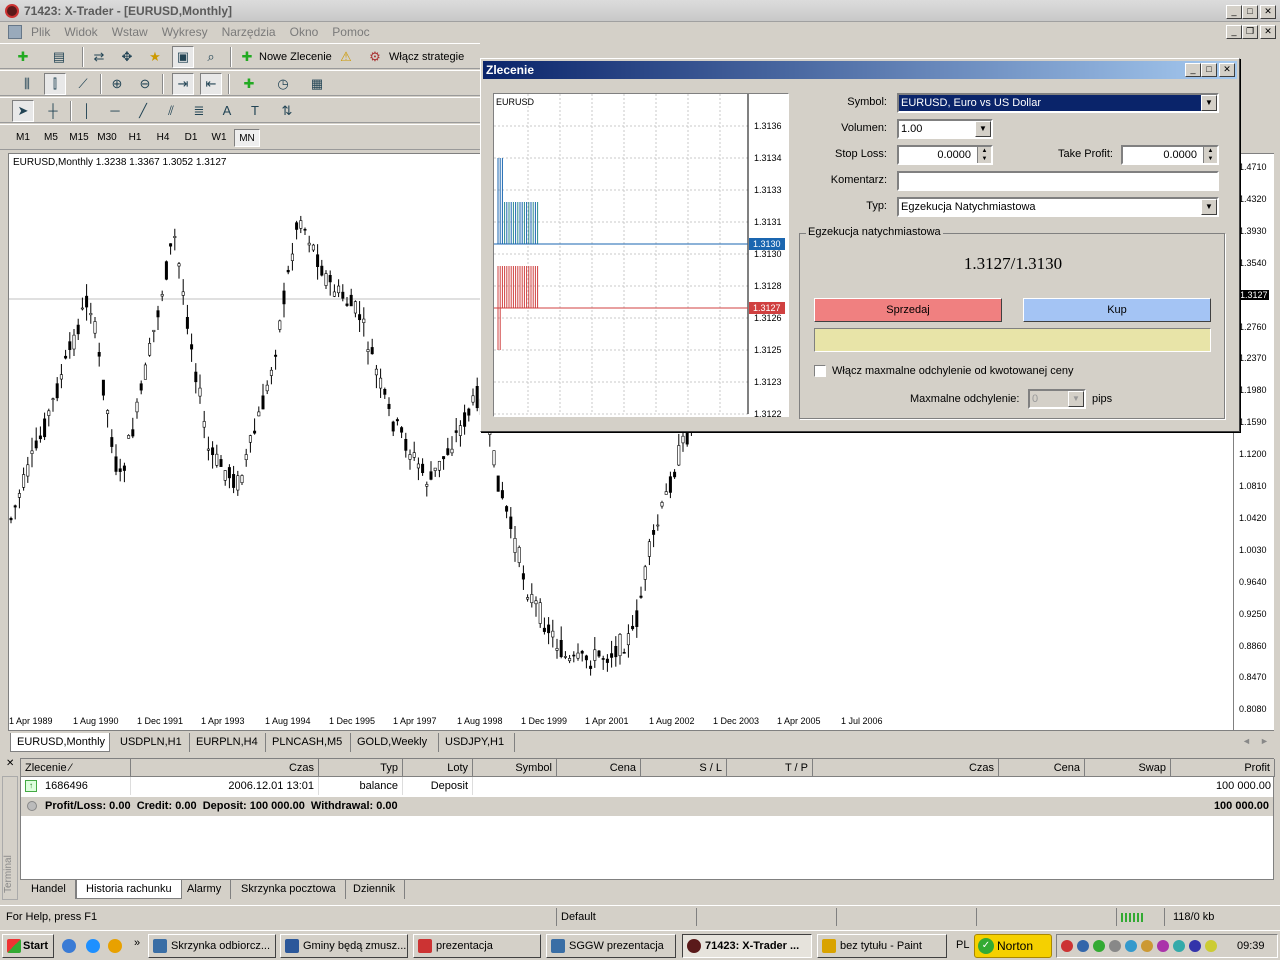 The width and height of the screenshot is (1280, 960). I want to click on terminal-toggle-icon: ▣, so click(183, 57).